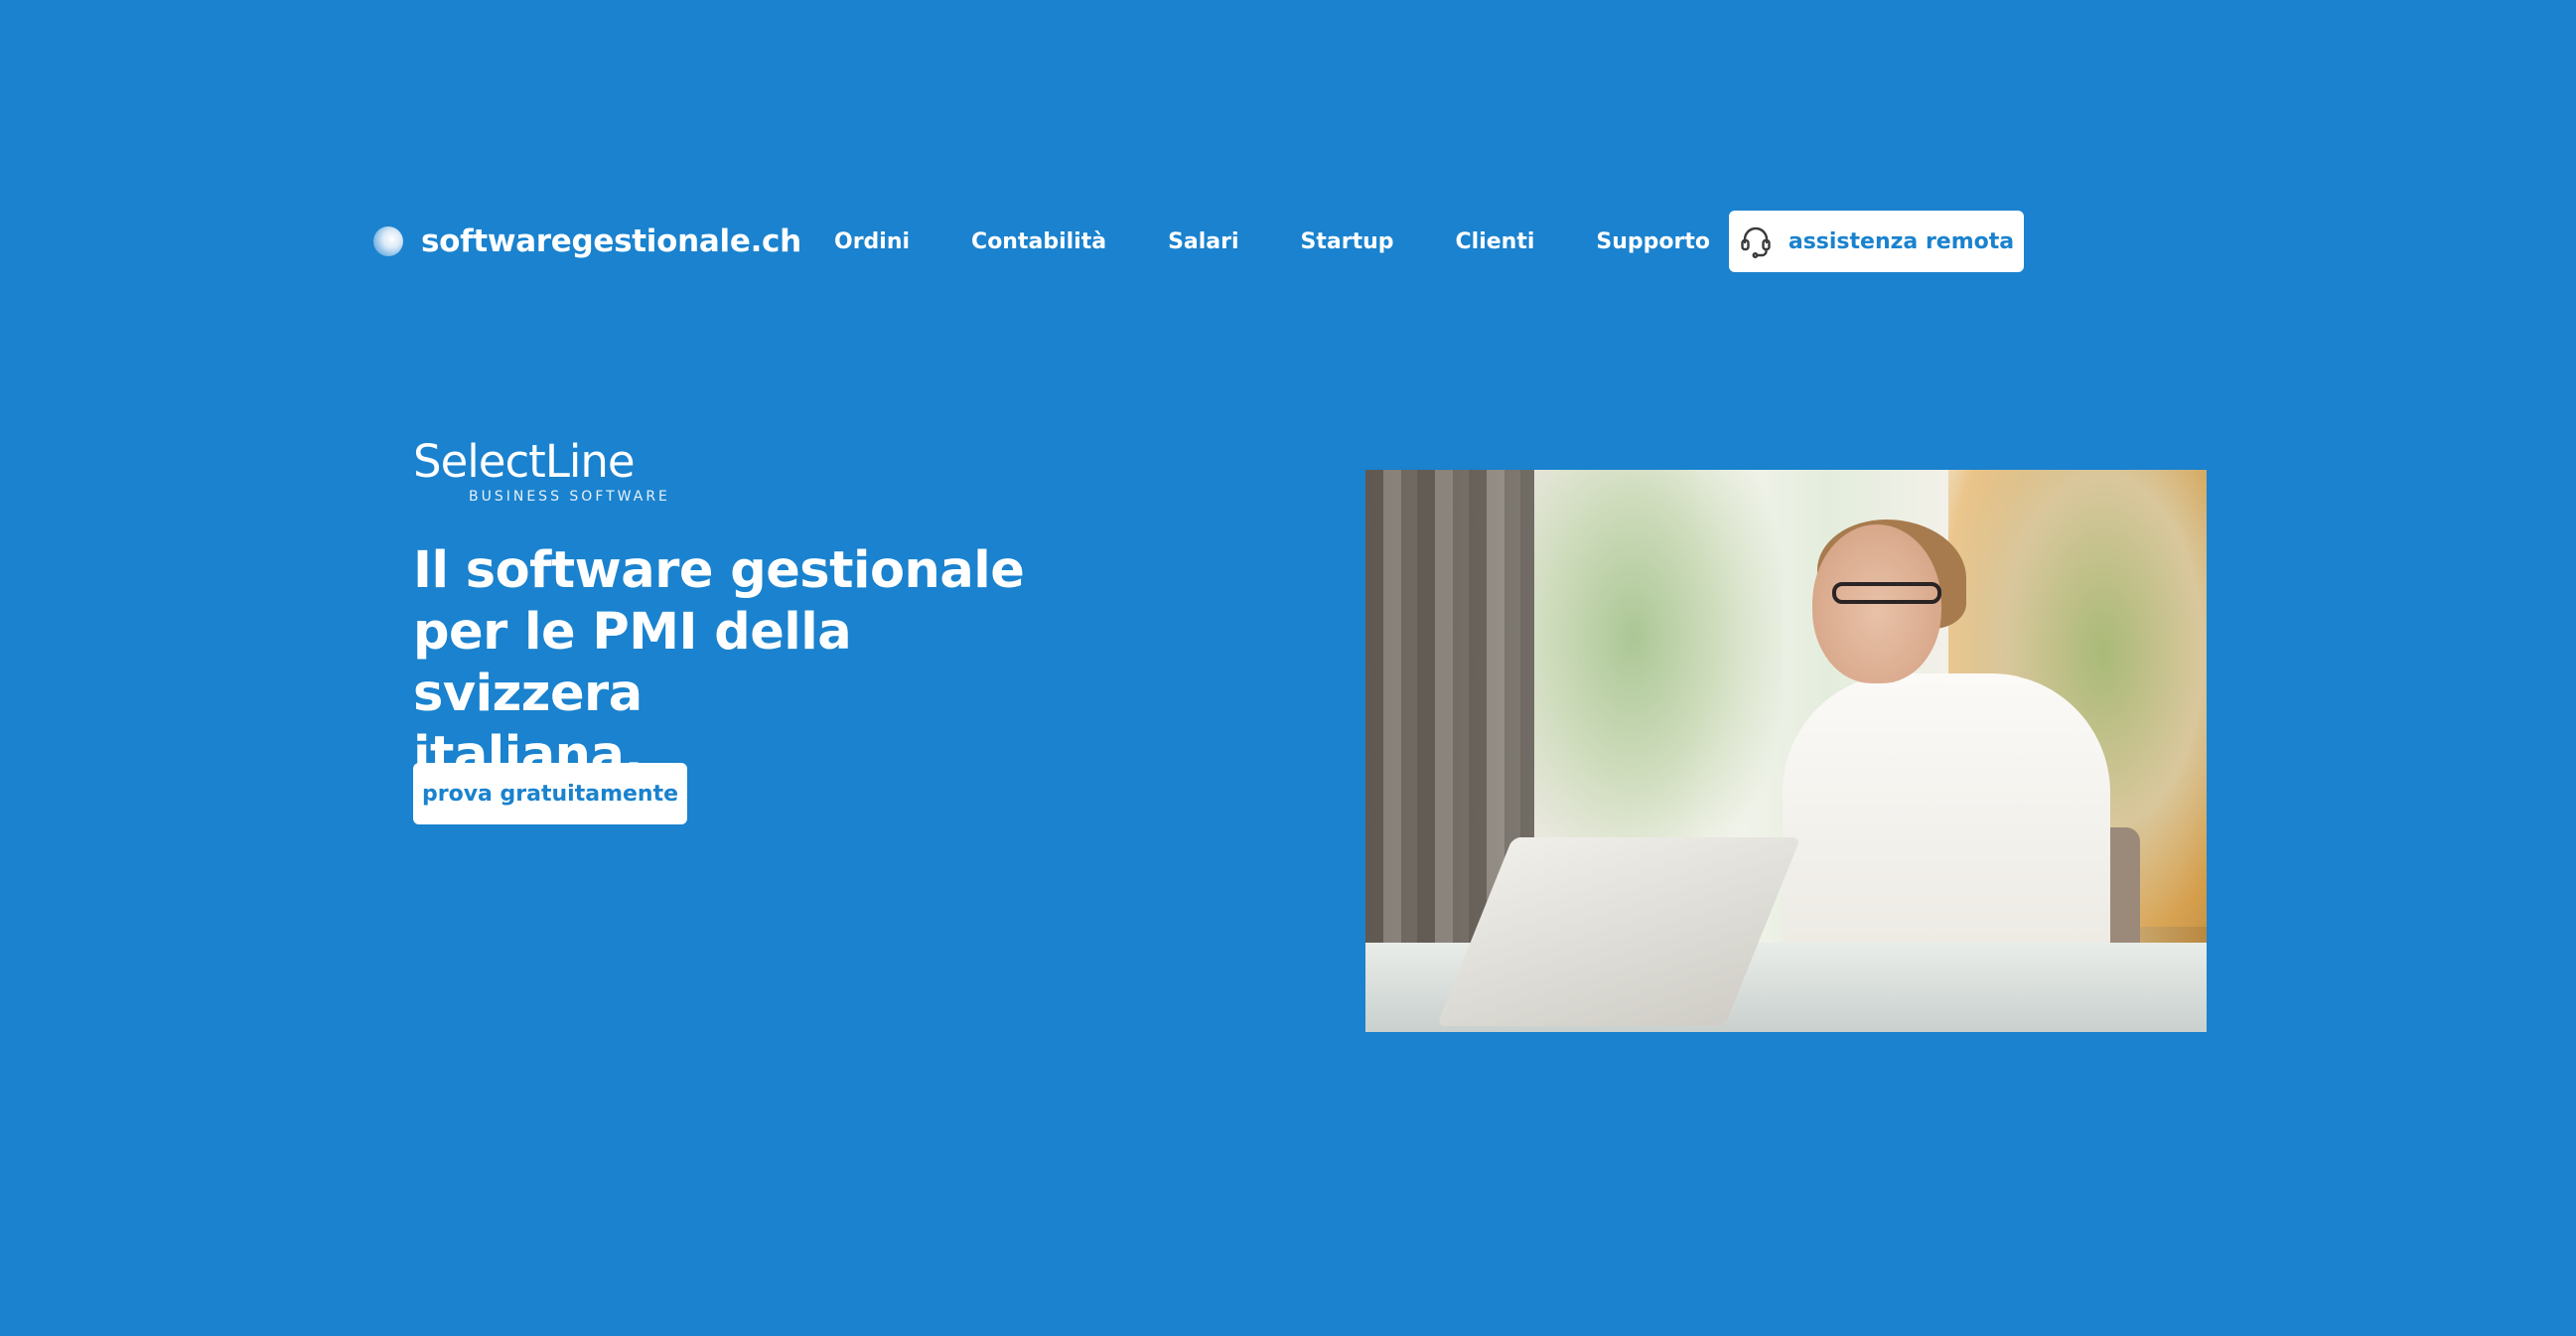  I want to click on selectline-brand-name: SelectLine, so click(524, 461).